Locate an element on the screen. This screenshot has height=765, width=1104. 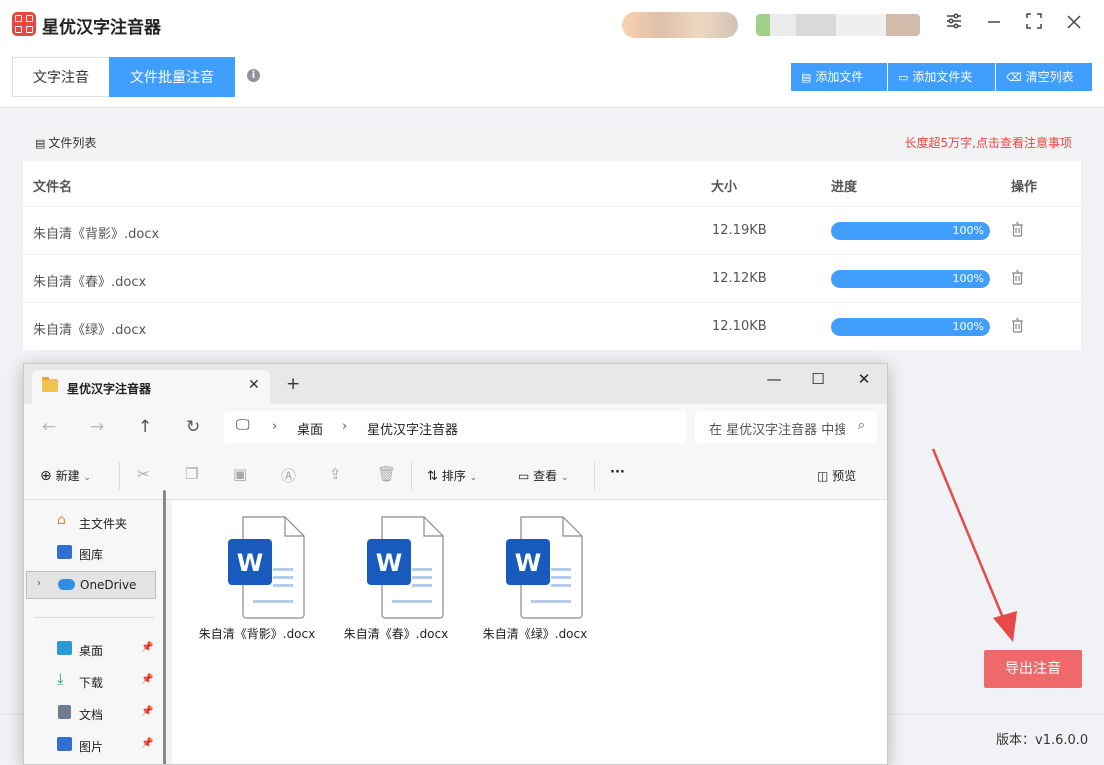
table-row: 朱自清《春》.docx 12.12KB 100% is located at coordinates (552, 279).